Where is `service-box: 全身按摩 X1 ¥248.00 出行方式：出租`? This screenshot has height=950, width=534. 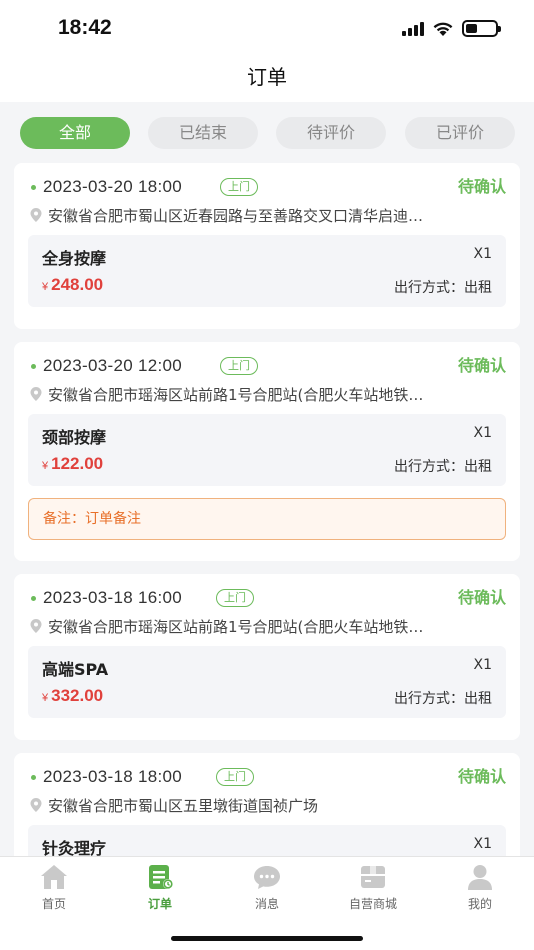 service-box: 全身按摩 X1 ¥248.00 出行方式：出租 is located at coordinates (267, 271).